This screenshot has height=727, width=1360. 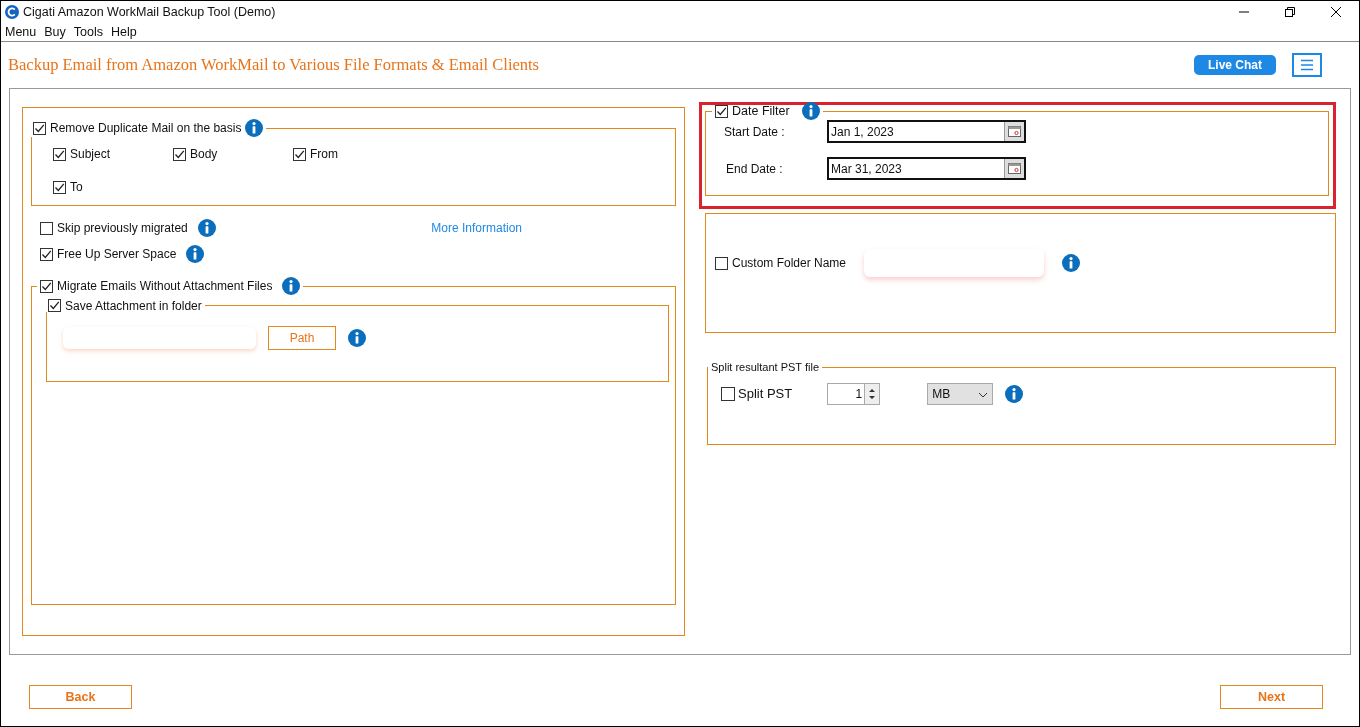 I want to click on more-information-link: More Information, so click(x=476, y=228).